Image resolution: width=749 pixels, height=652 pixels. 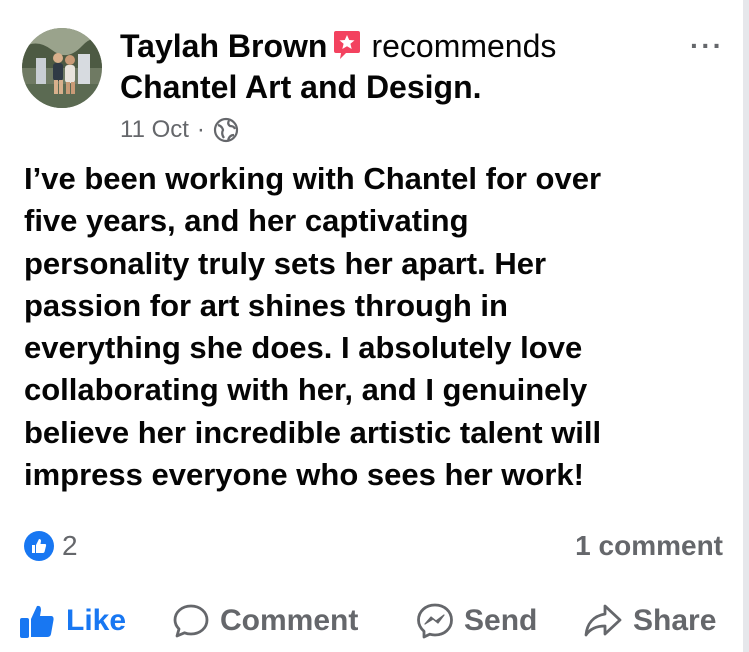 I want to click on globe-icon, so click(x=226, y=130).